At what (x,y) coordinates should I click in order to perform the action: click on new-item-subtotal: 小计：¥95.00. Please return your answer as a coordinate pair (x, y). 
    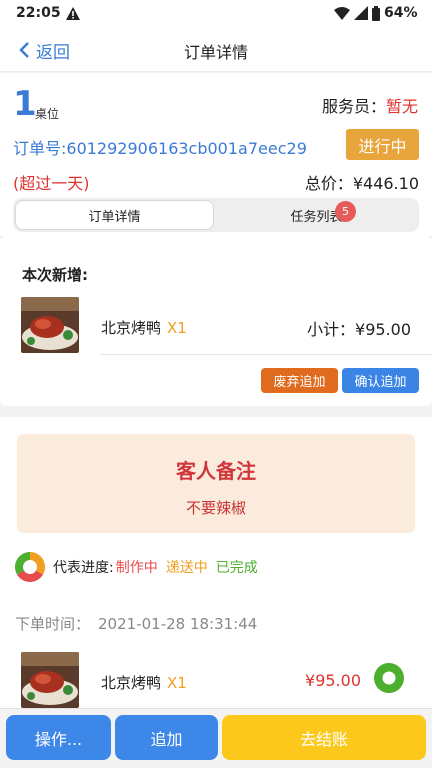
    Looking at the image, I should click on (359, 328).